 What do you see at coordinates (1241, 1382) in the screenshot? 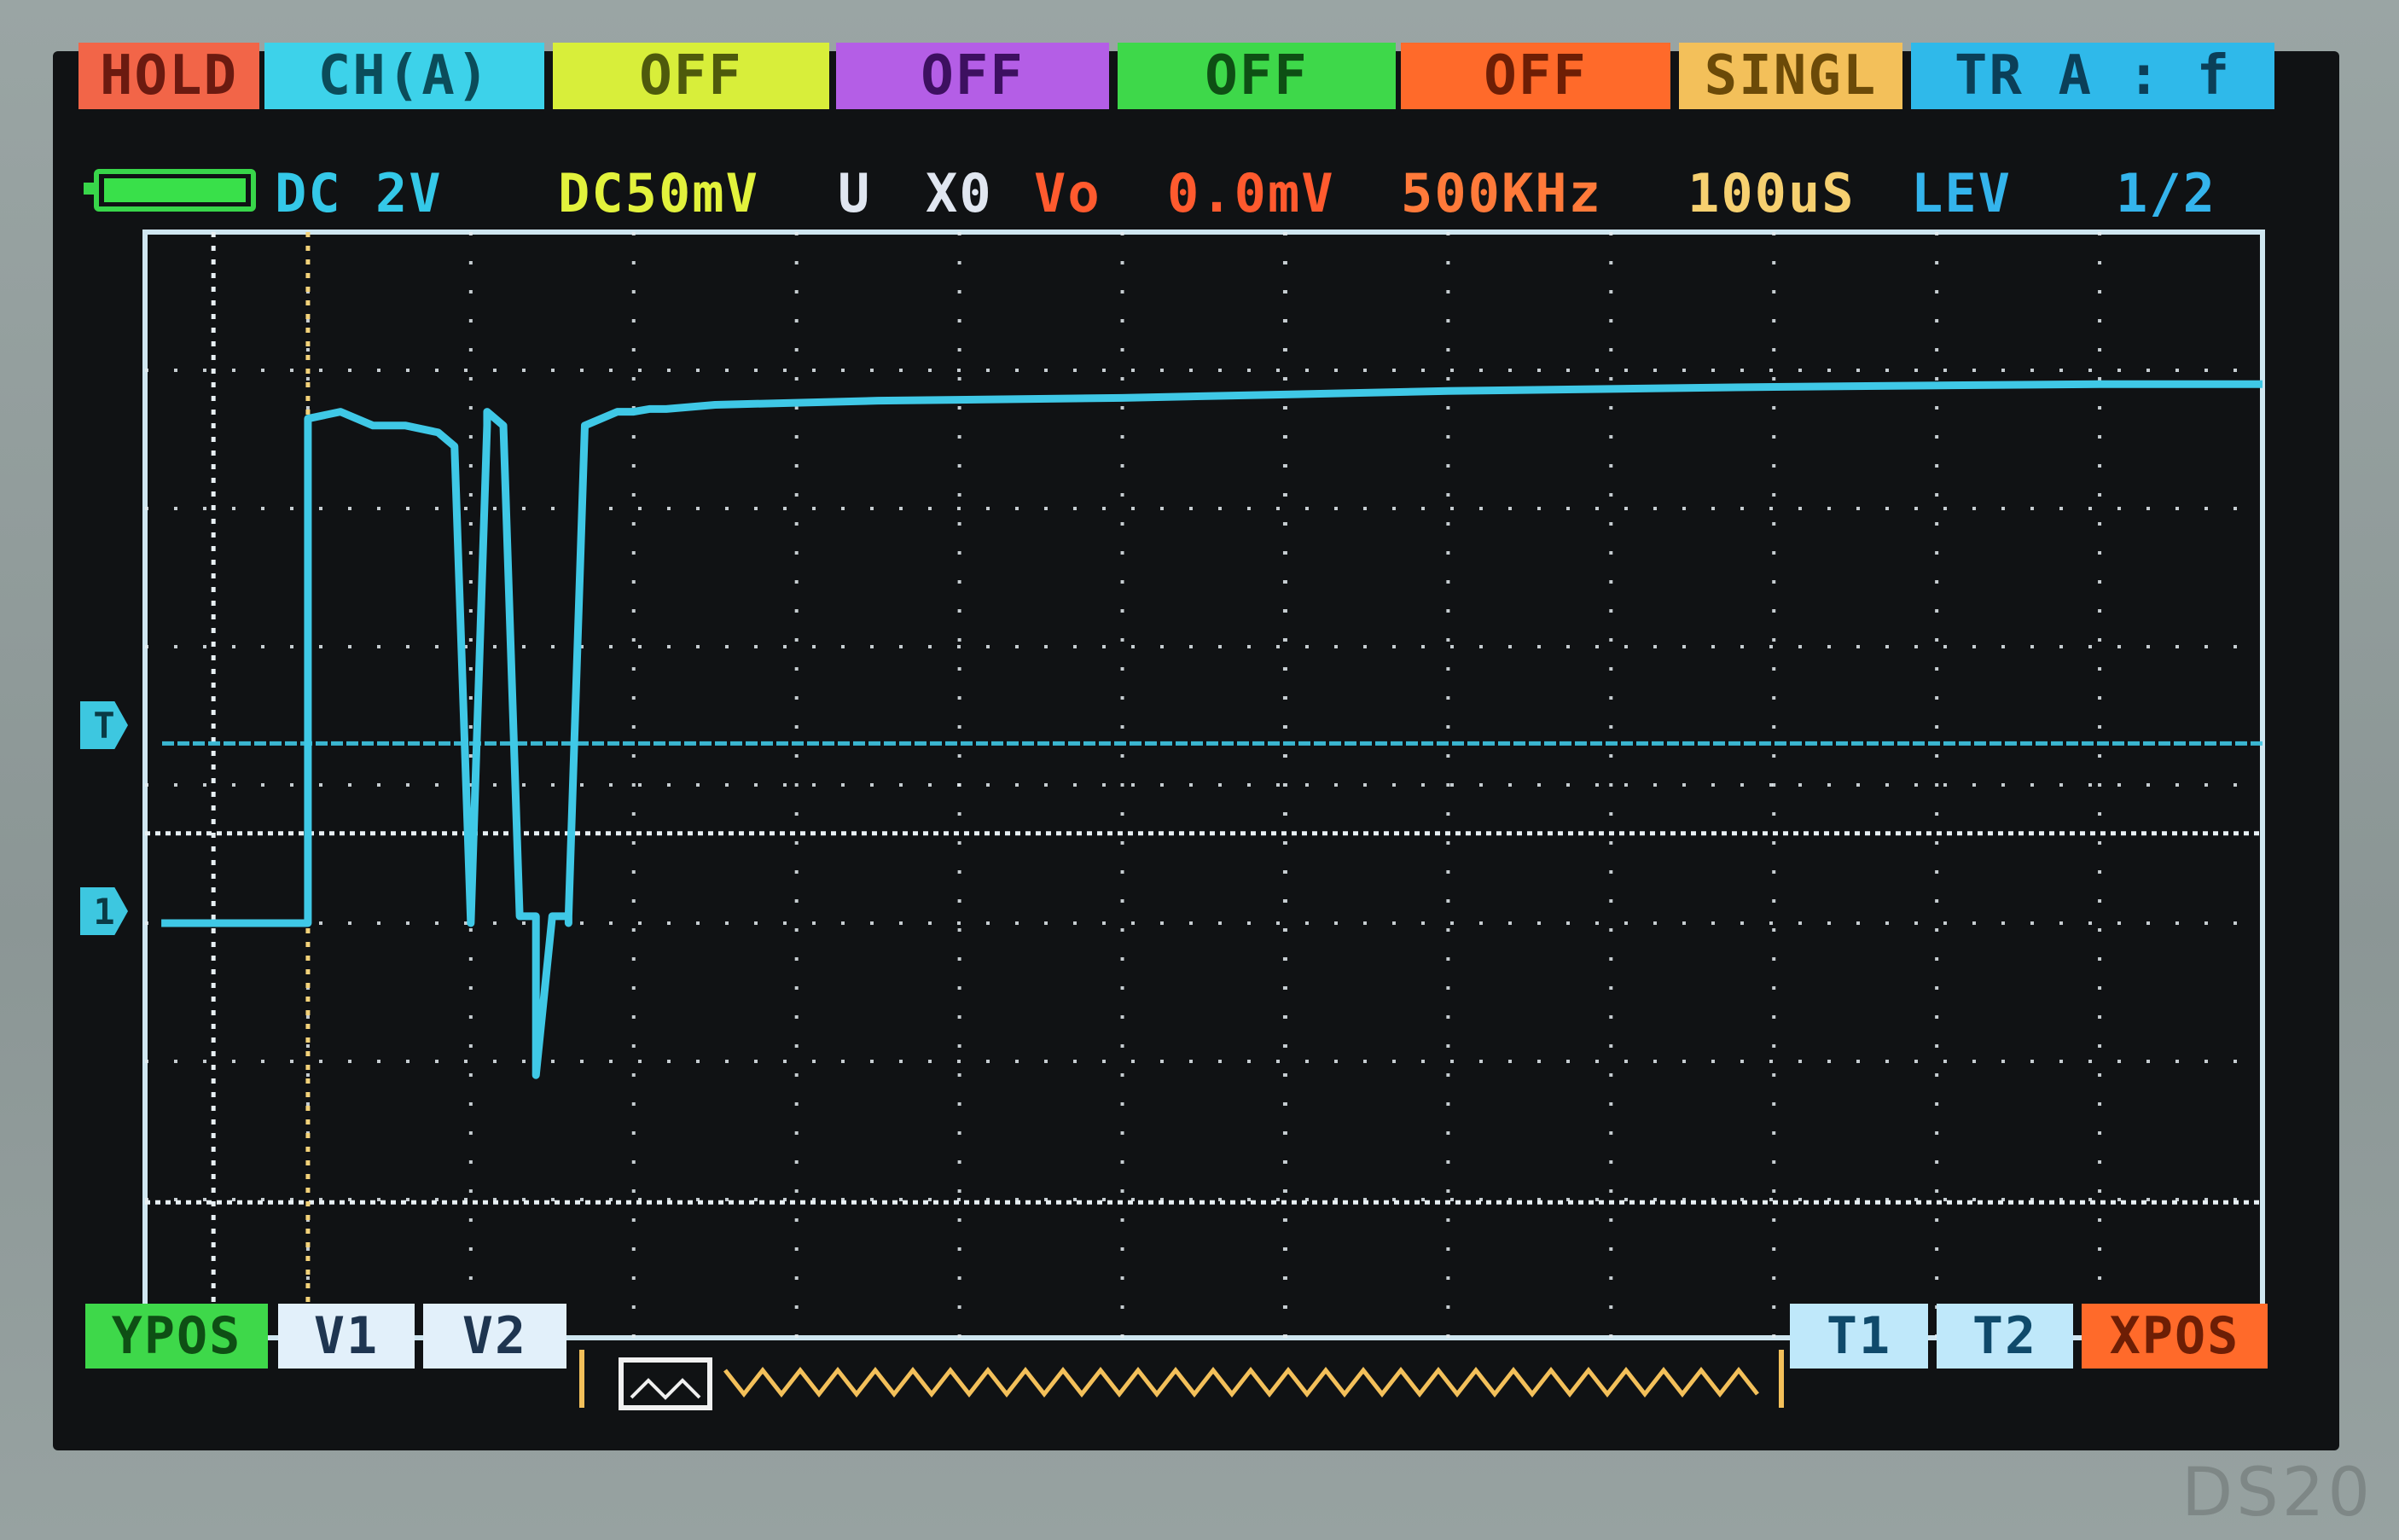
I see `zigzag-timebase-icon` at bounding box center [1241, 1382].